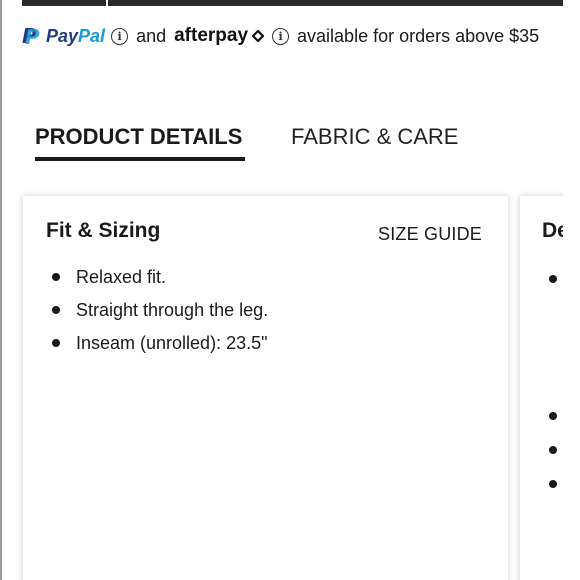 The image size is (580, 580). What do you see at coordinates (296, 3) in the screenshot?
I see `top-bar` at bounding box center [296, 3].